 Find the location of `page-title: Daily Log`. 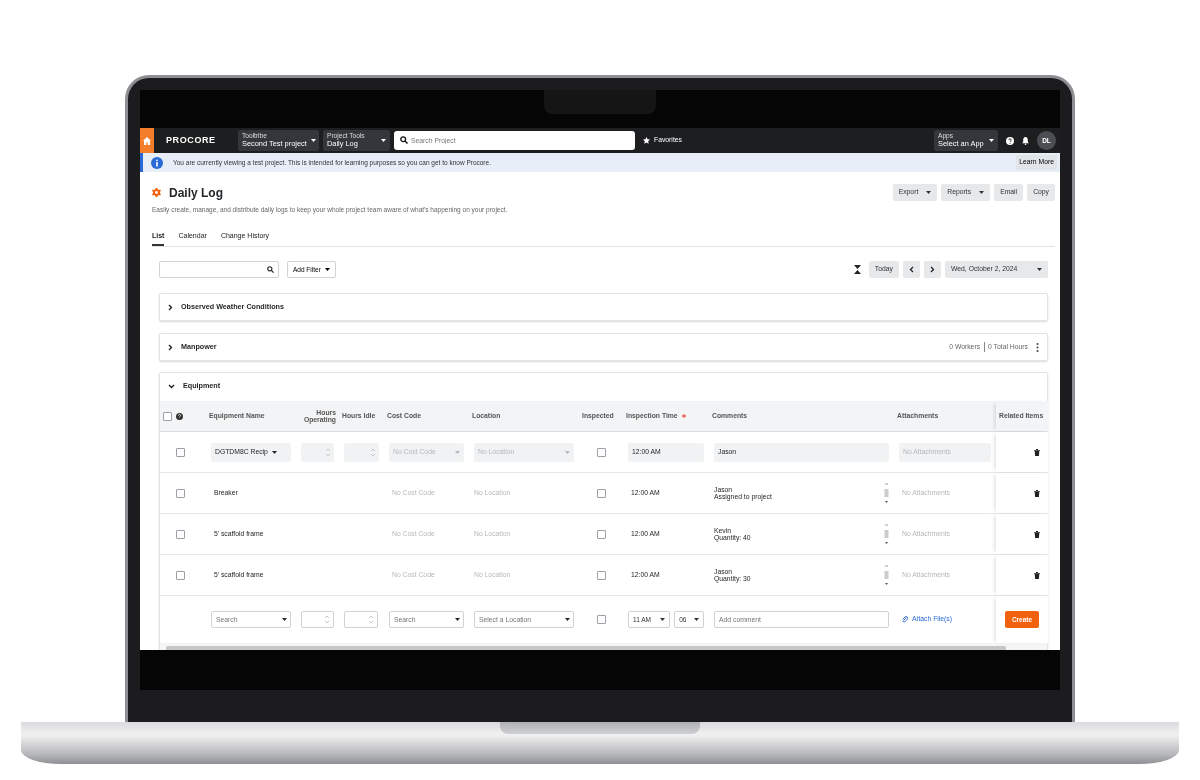

page-title: Daily Log is located at coordinates (196, 193).